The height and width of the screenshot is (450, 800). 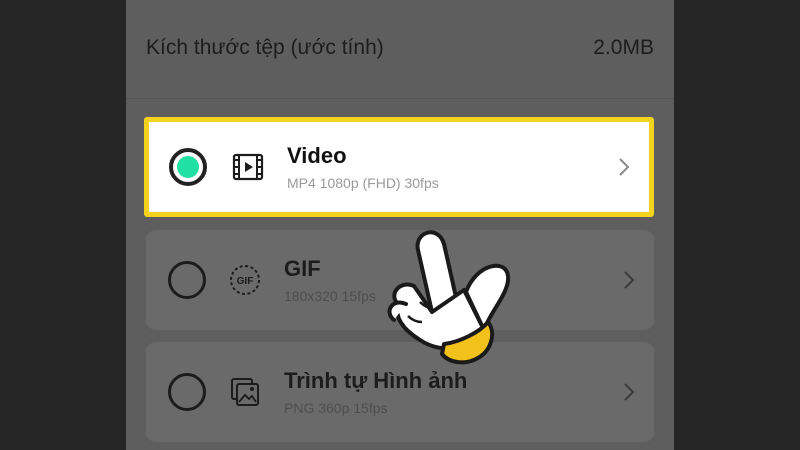 I want to click on gif-icon: GIF, so click(x=245, y=280).